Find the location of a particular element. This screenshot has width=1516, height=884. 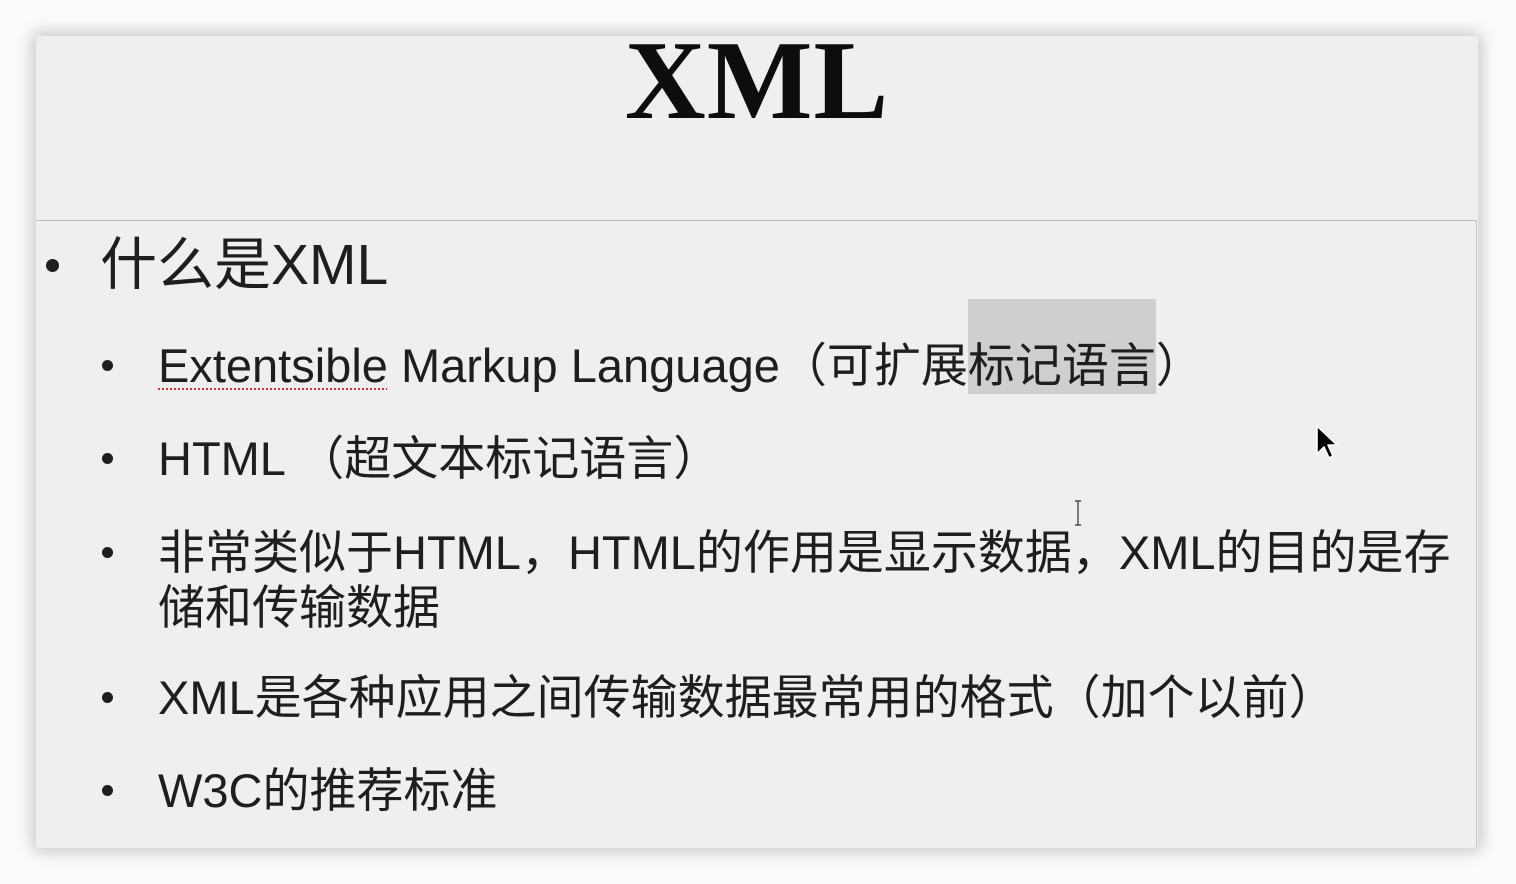

sub-bullet-text: XML是各种应用之间传输数据最常用的格式（加个以前） is located at coordinates (747, 697).